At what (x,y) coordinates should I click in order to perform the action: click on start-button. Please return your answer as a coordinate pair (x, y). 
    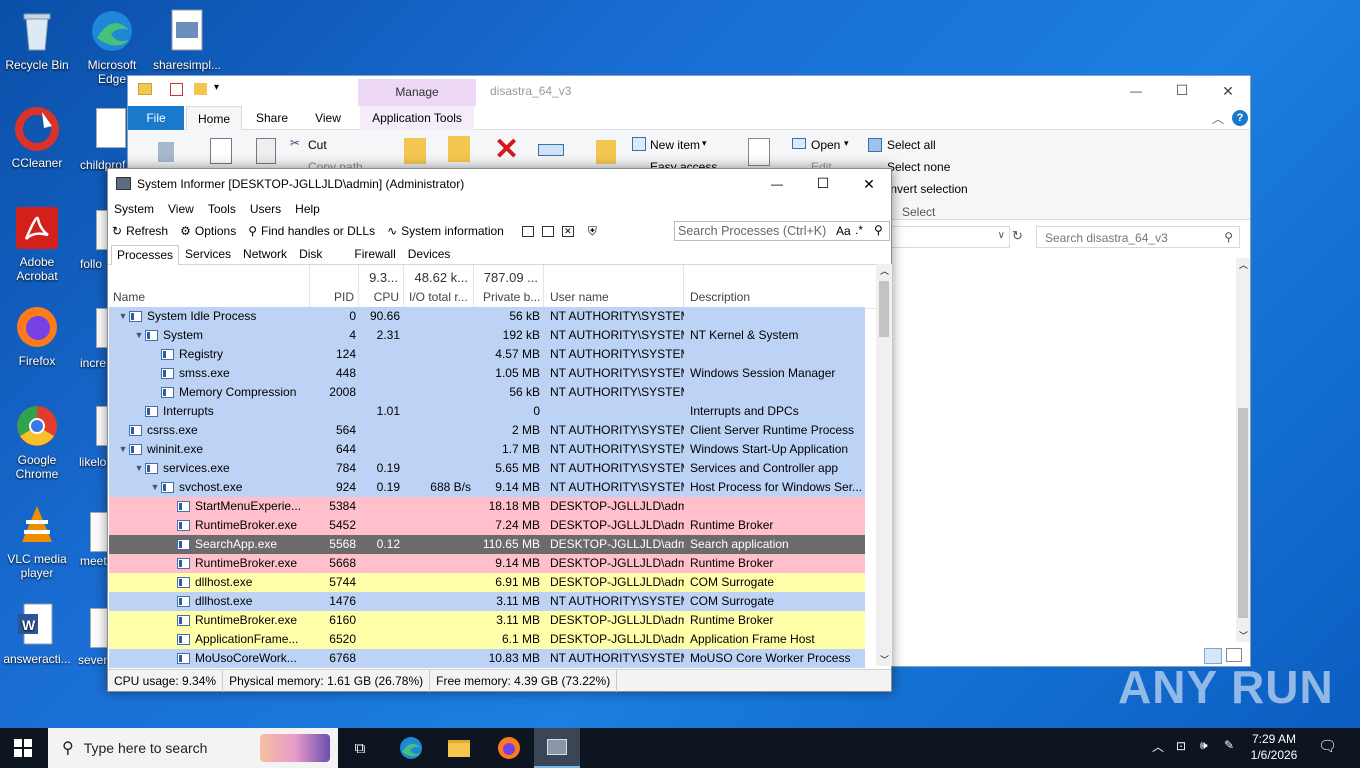
    Looking at the image, I should click on (23, 748).